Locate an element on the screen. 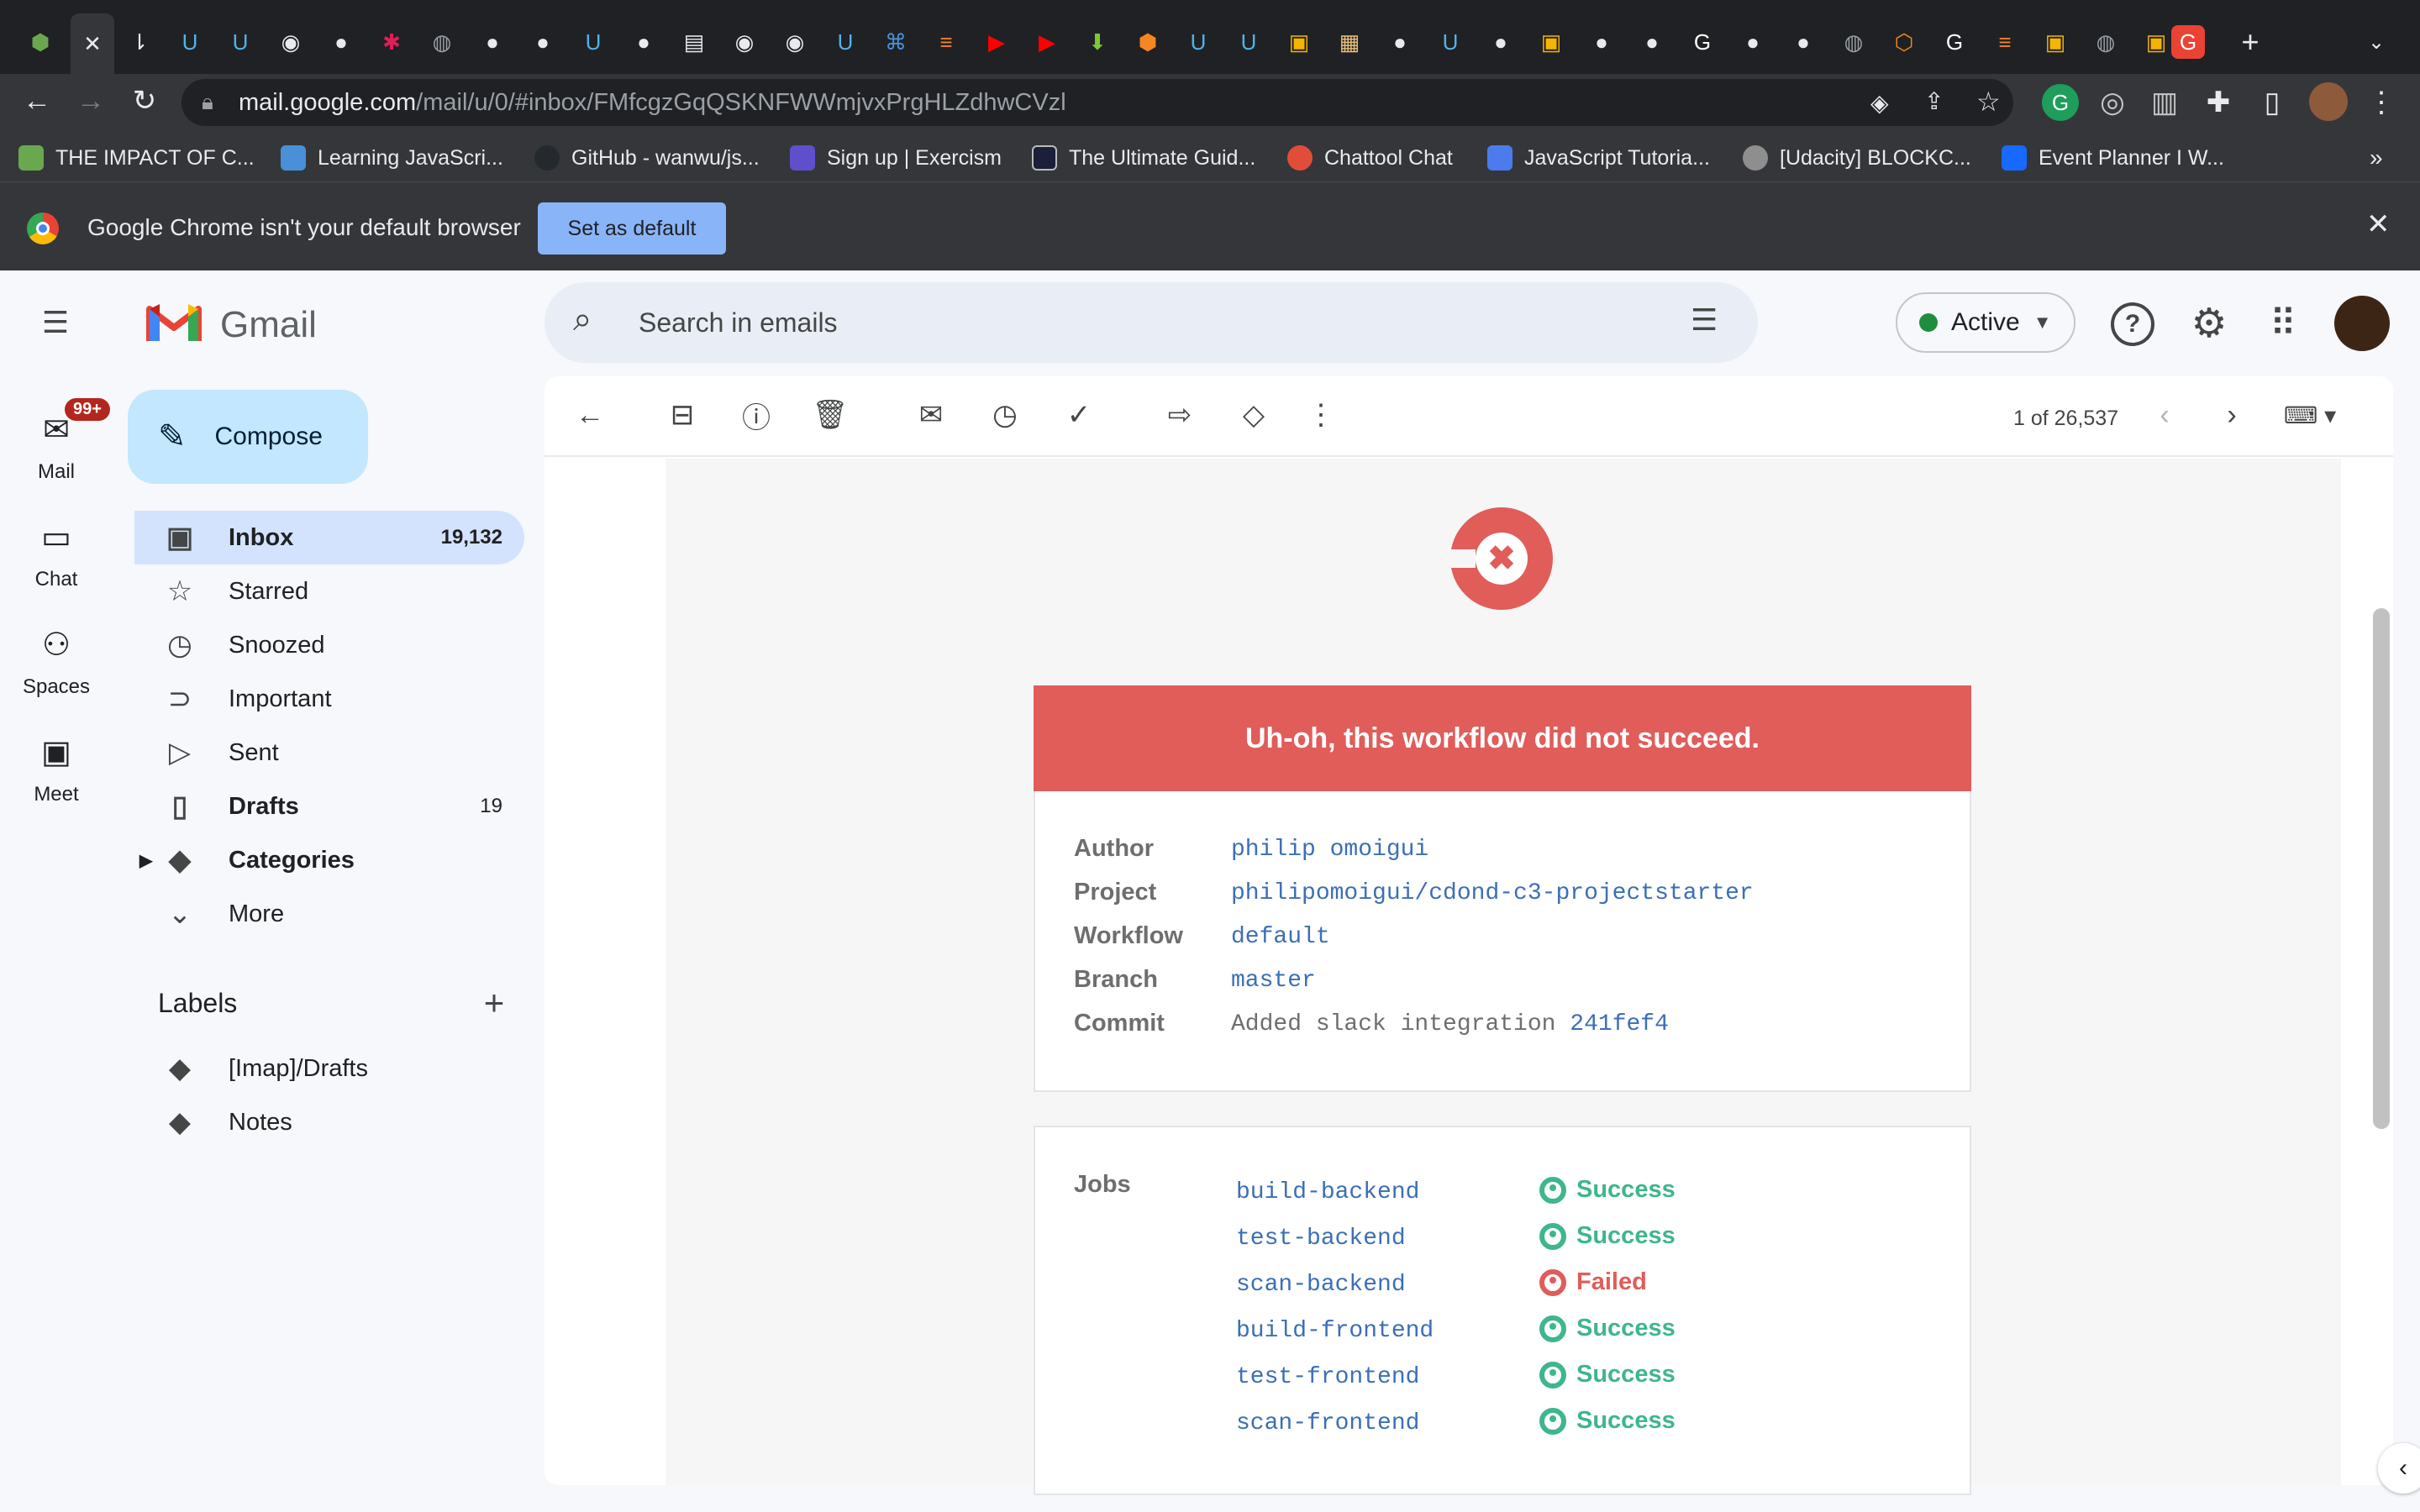 The width and height of the screenshot is (2420, 1512). google-apps-grid-icon: ⠿ is located at coordinates (2283, 323).